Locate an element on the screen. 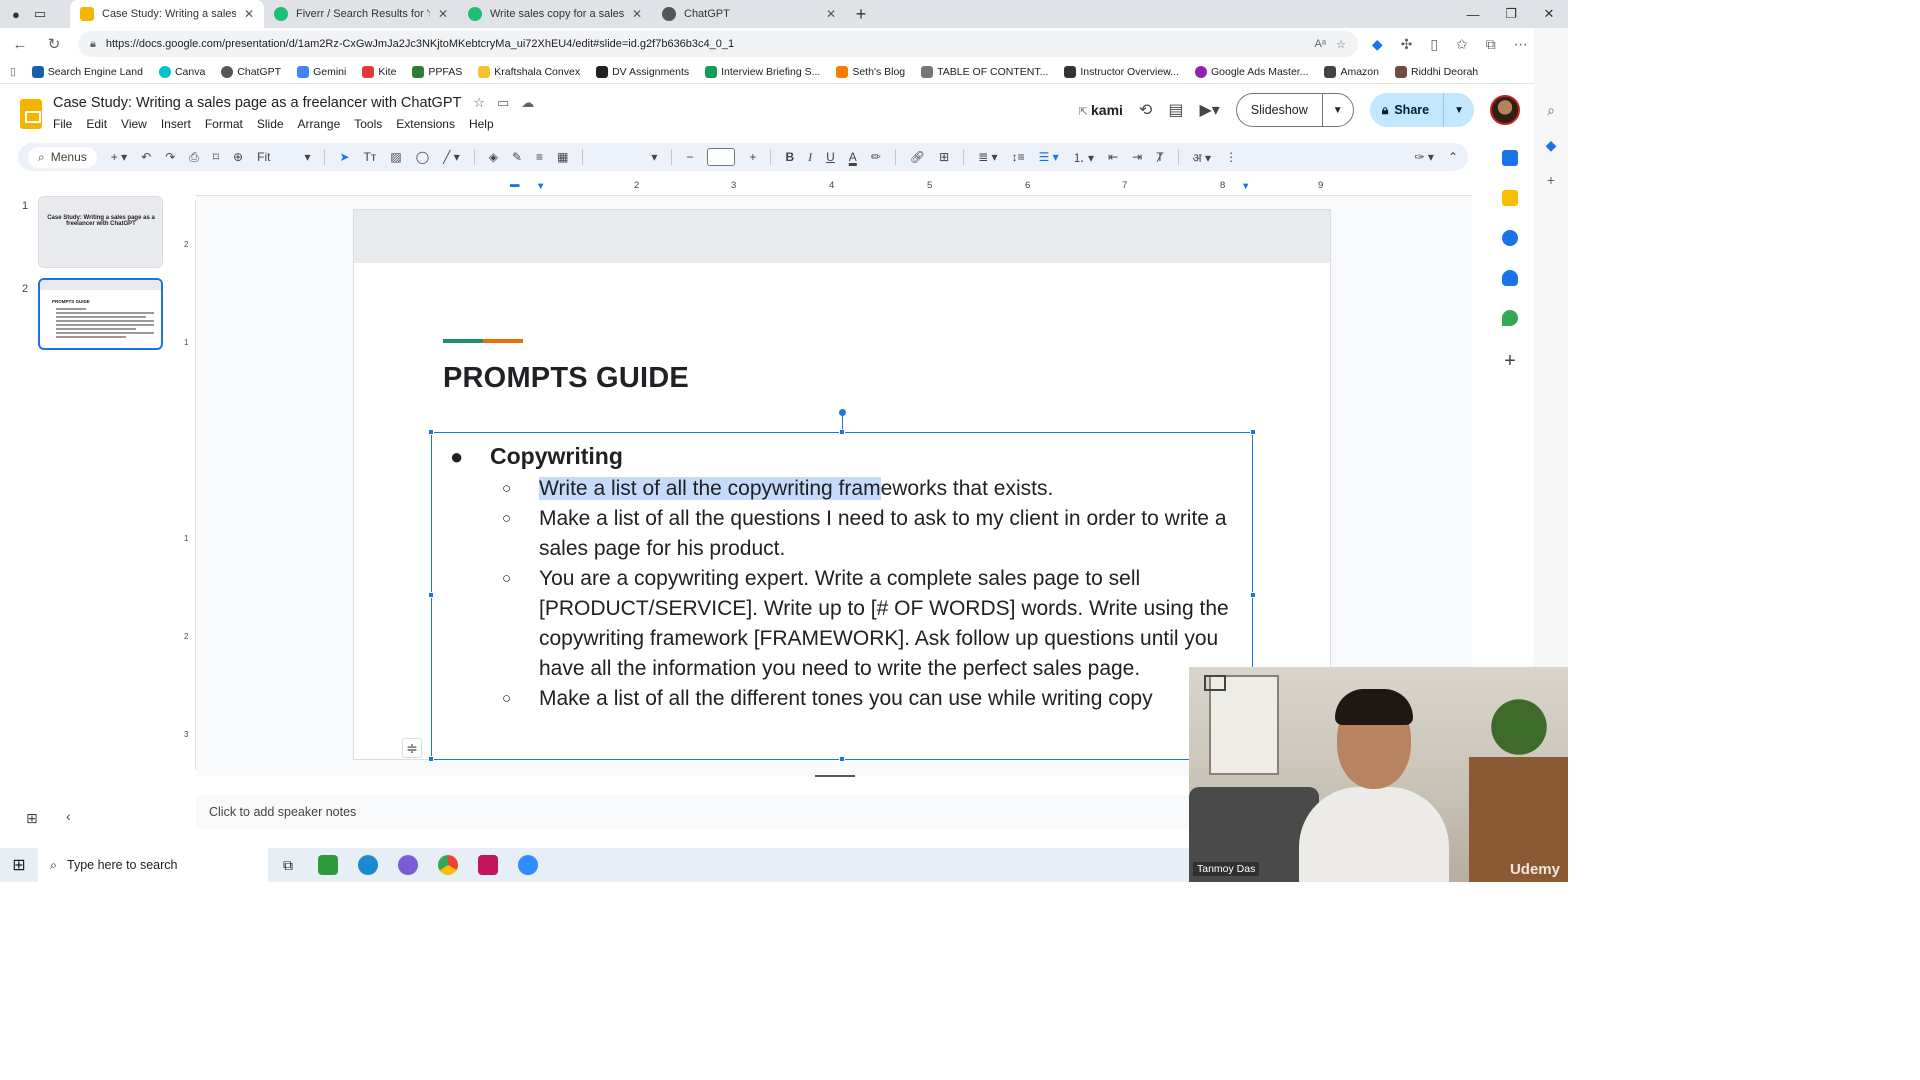 The height and width of the screenshot is (1080, 1920). bookmark-amazon: Amazon is located at coordinates (1351, 71).